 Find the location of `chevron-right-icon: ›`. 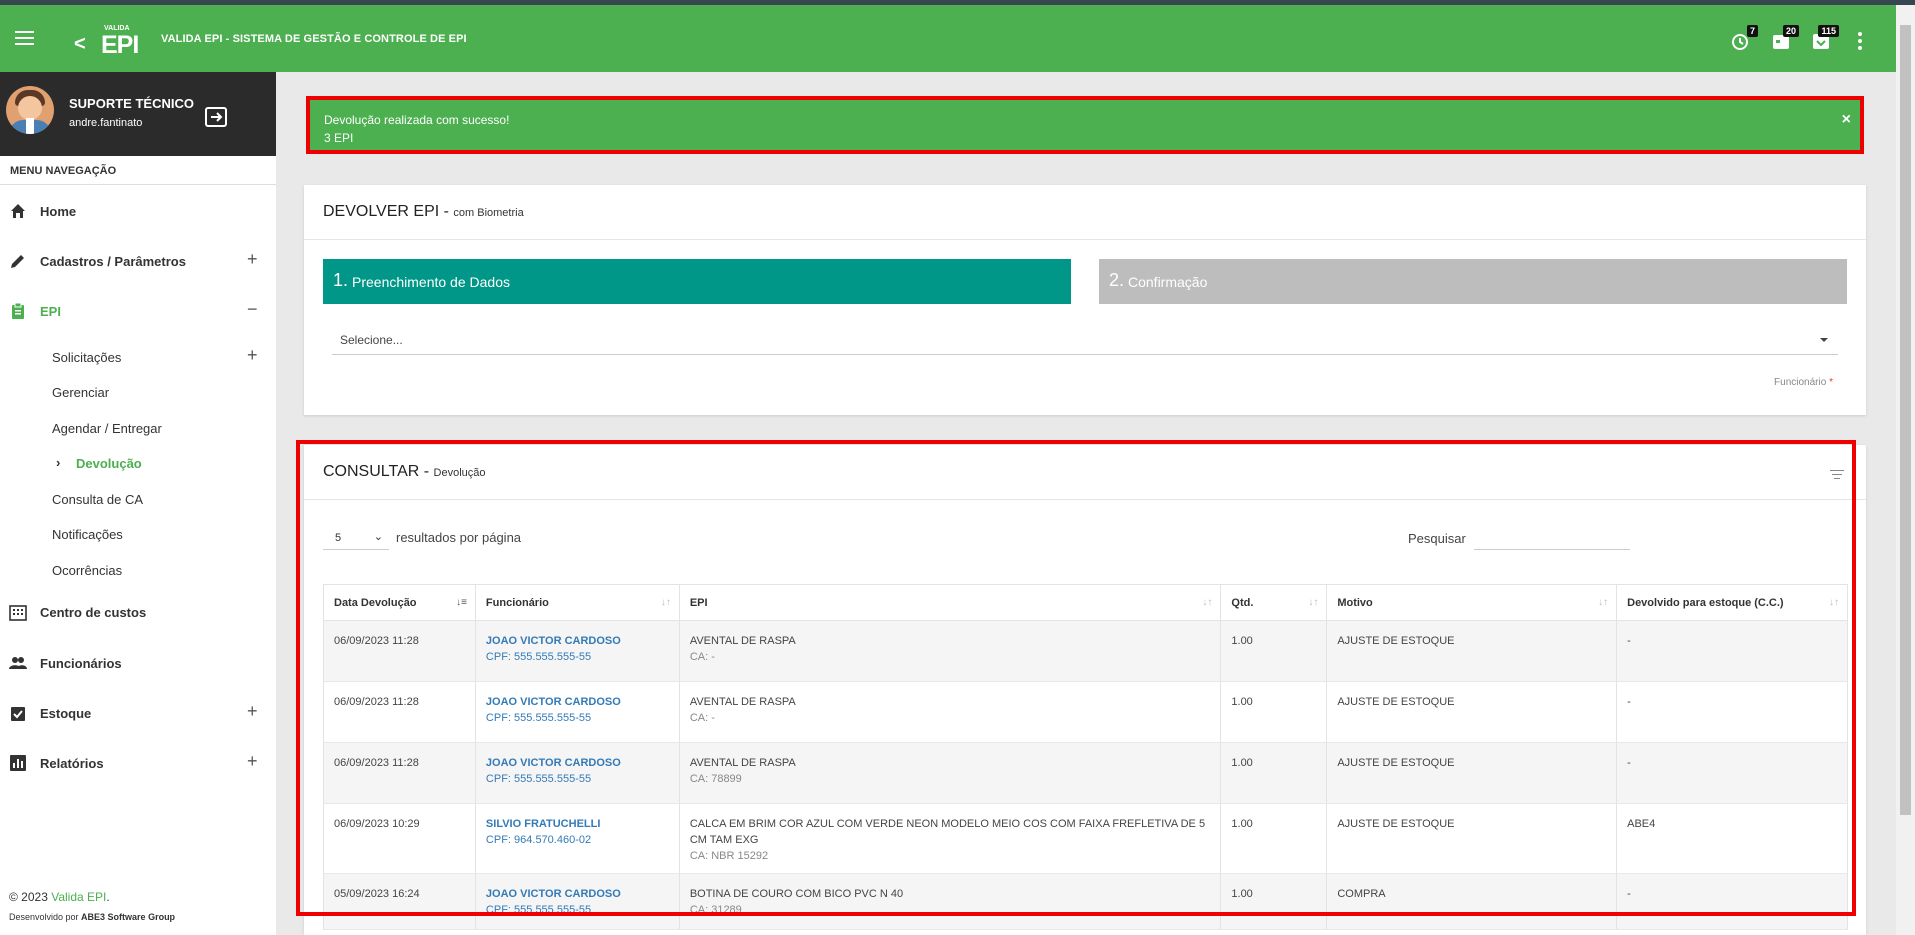

chevron-right-icon: › is located at coordinates (58, 462).